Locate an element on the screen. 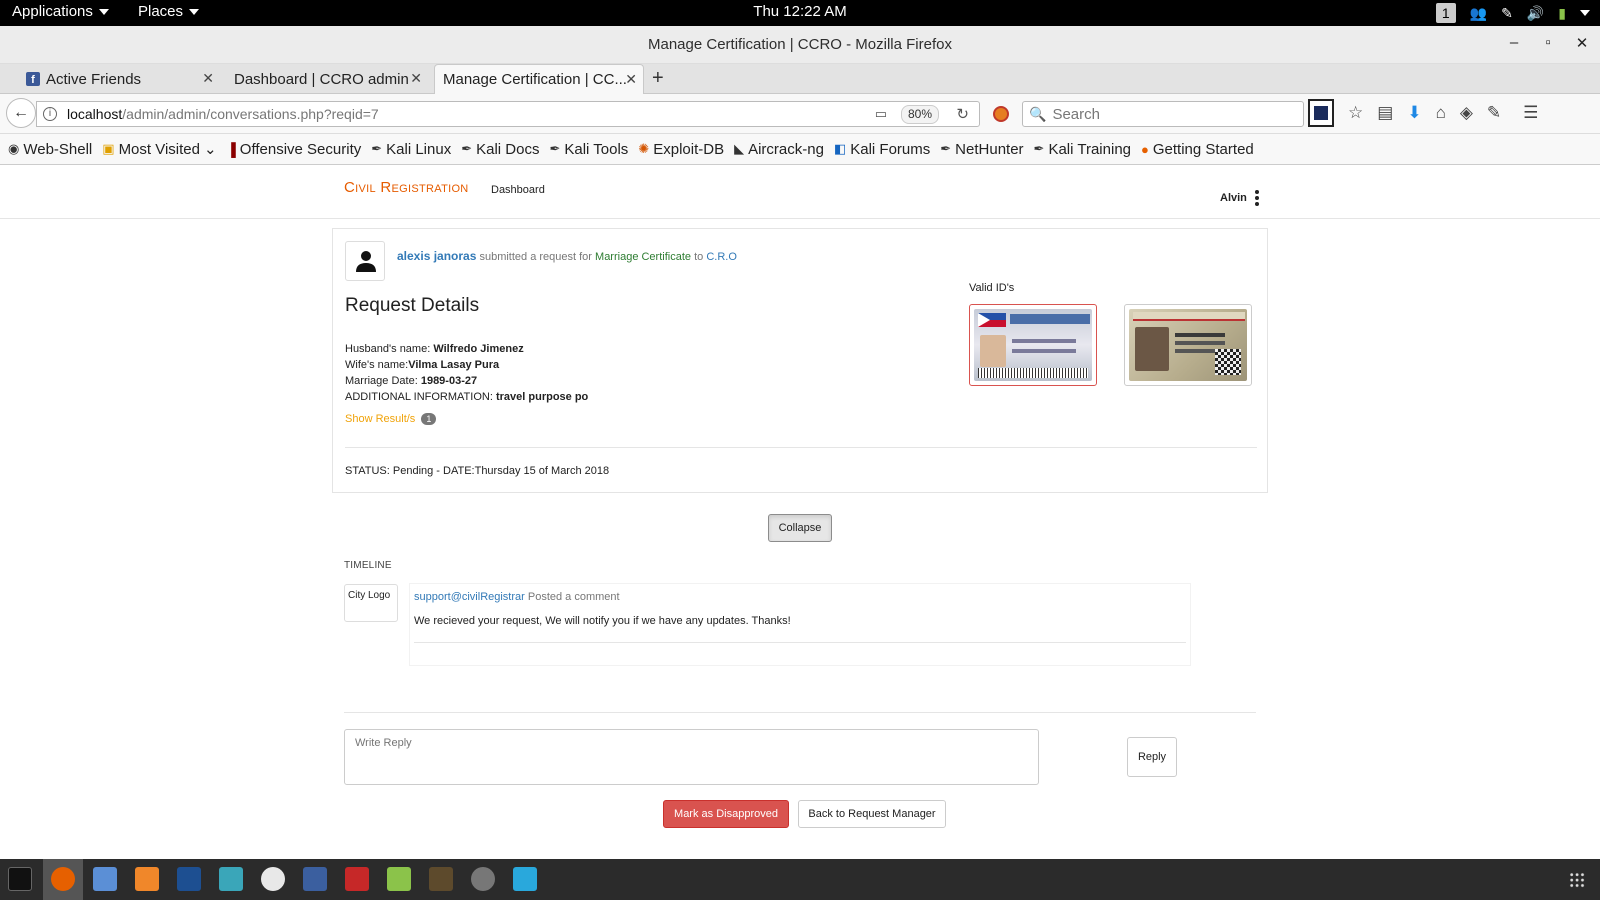 This screenshot has width=1600, height=900. minimize-button: – is located at coordinates (1514, 42).